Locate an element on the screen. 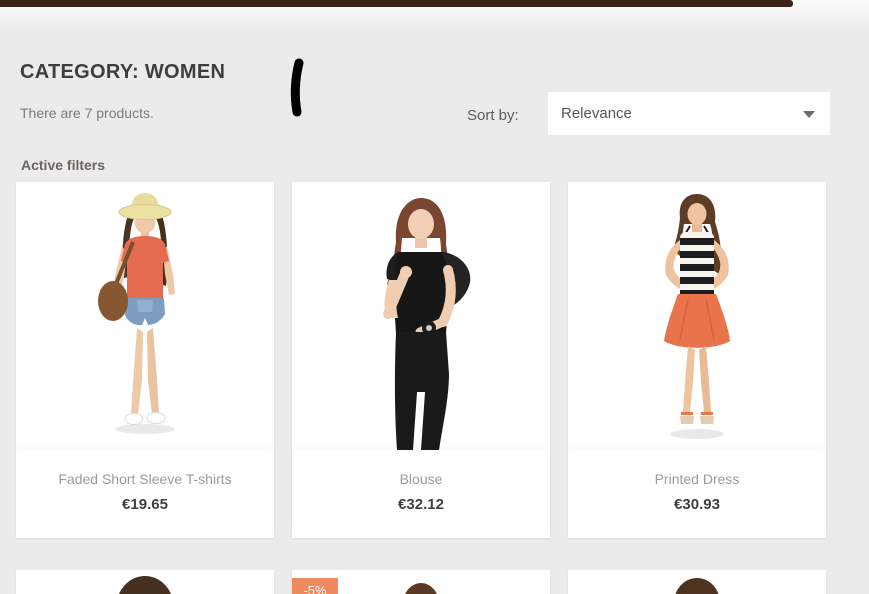 This screenshot has height=594, width=869. page-title: CATEGORY: WOMEN is located at coordinates (123, 72).